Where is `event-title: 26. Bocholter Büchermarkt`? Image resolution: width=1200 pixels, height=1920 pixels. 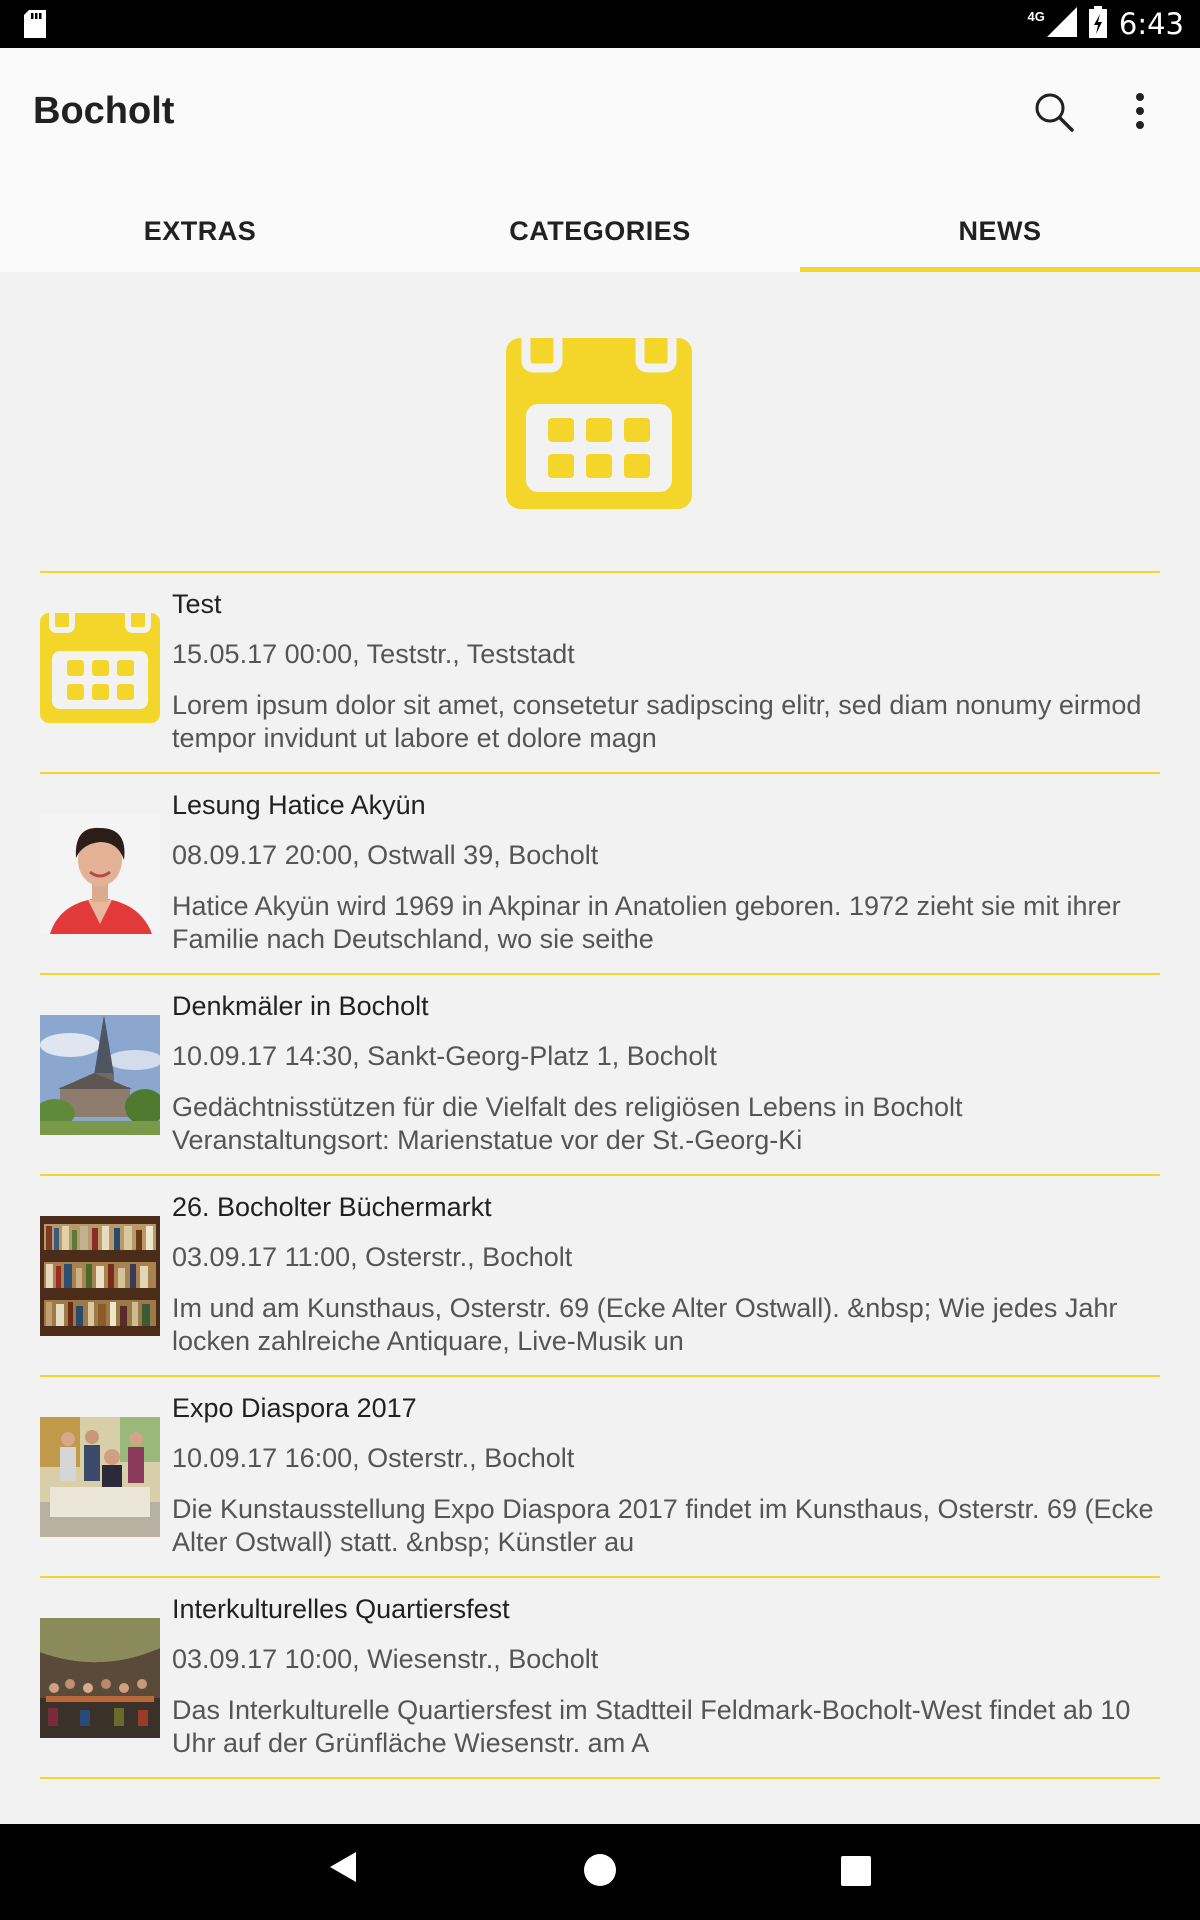
event-title: 26. Bocholter Büchermarkt is located at coordinates (332, 1207).